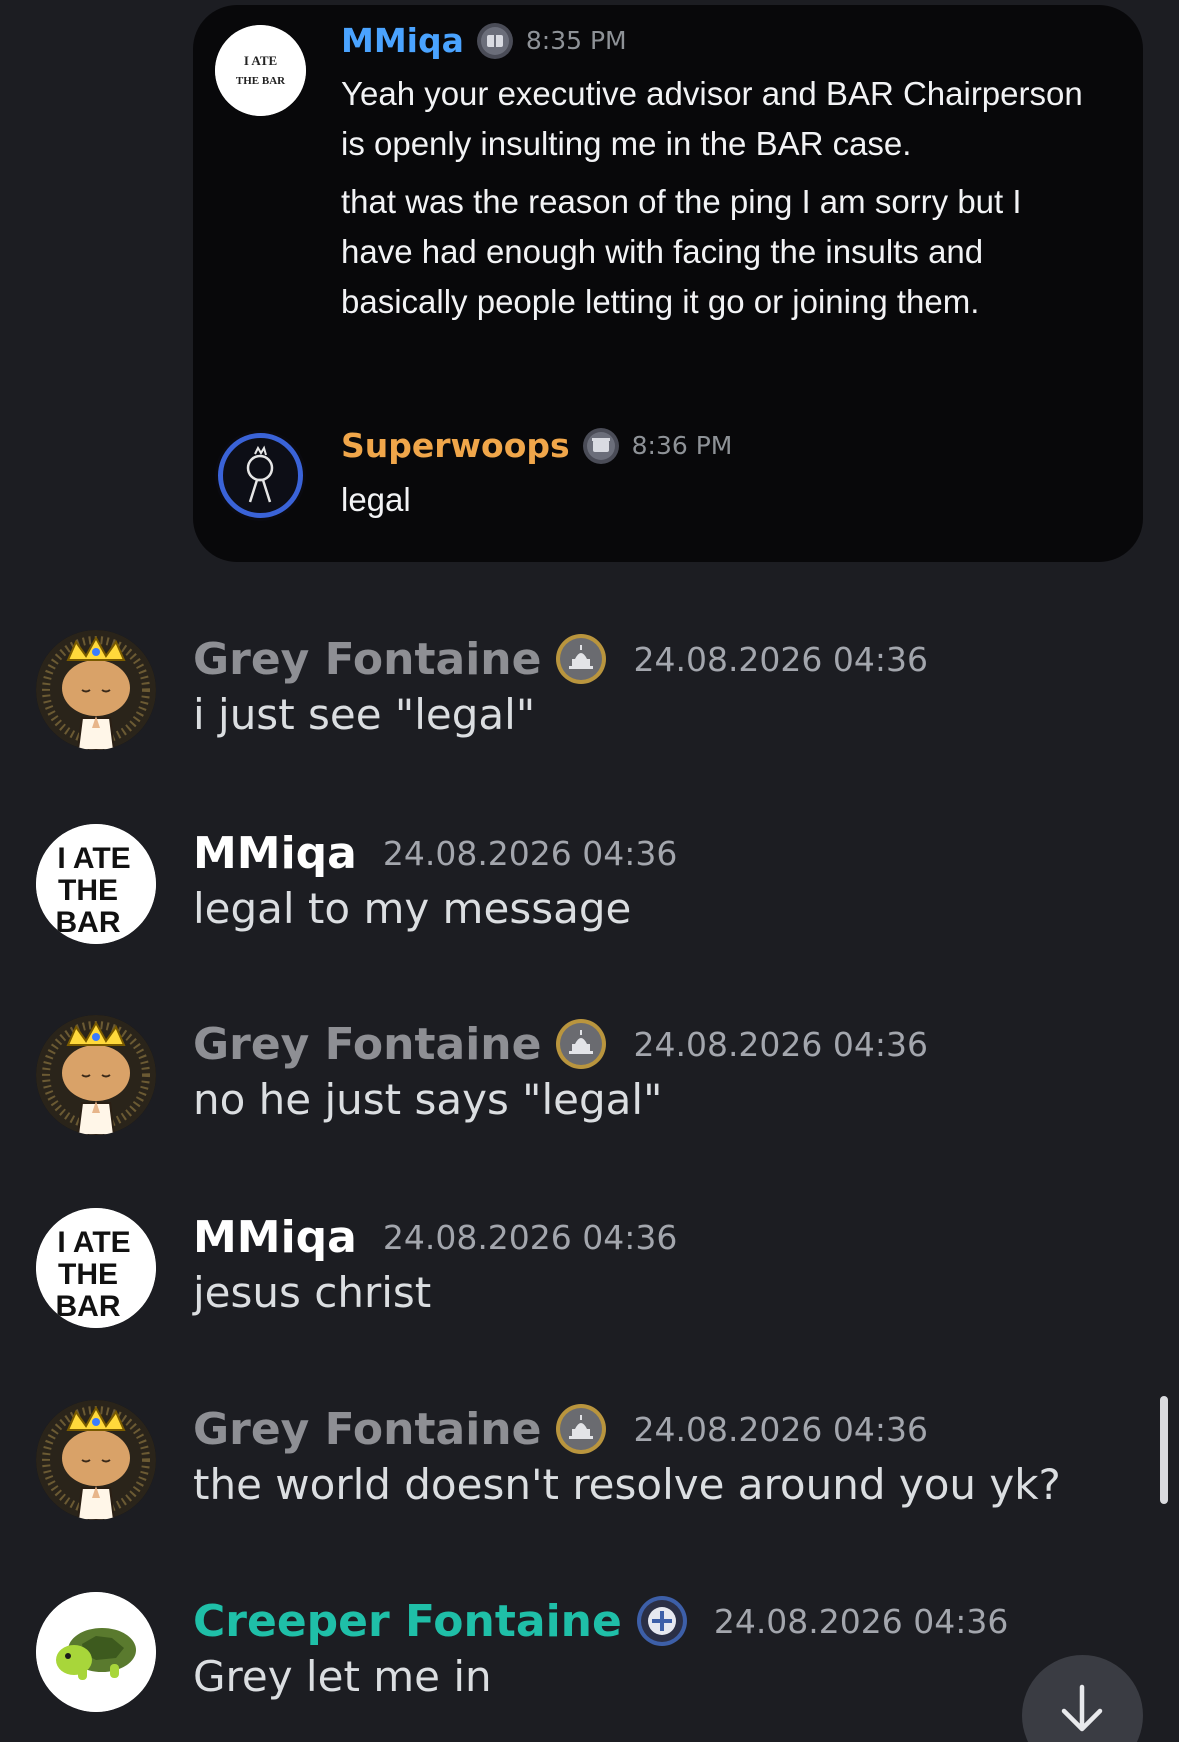 The width and height of the screenshot is (1179, 1742). Describe the element at coordinates (1164, 1450) in the screenshot. I see `scrollbar-thumb` at that location.